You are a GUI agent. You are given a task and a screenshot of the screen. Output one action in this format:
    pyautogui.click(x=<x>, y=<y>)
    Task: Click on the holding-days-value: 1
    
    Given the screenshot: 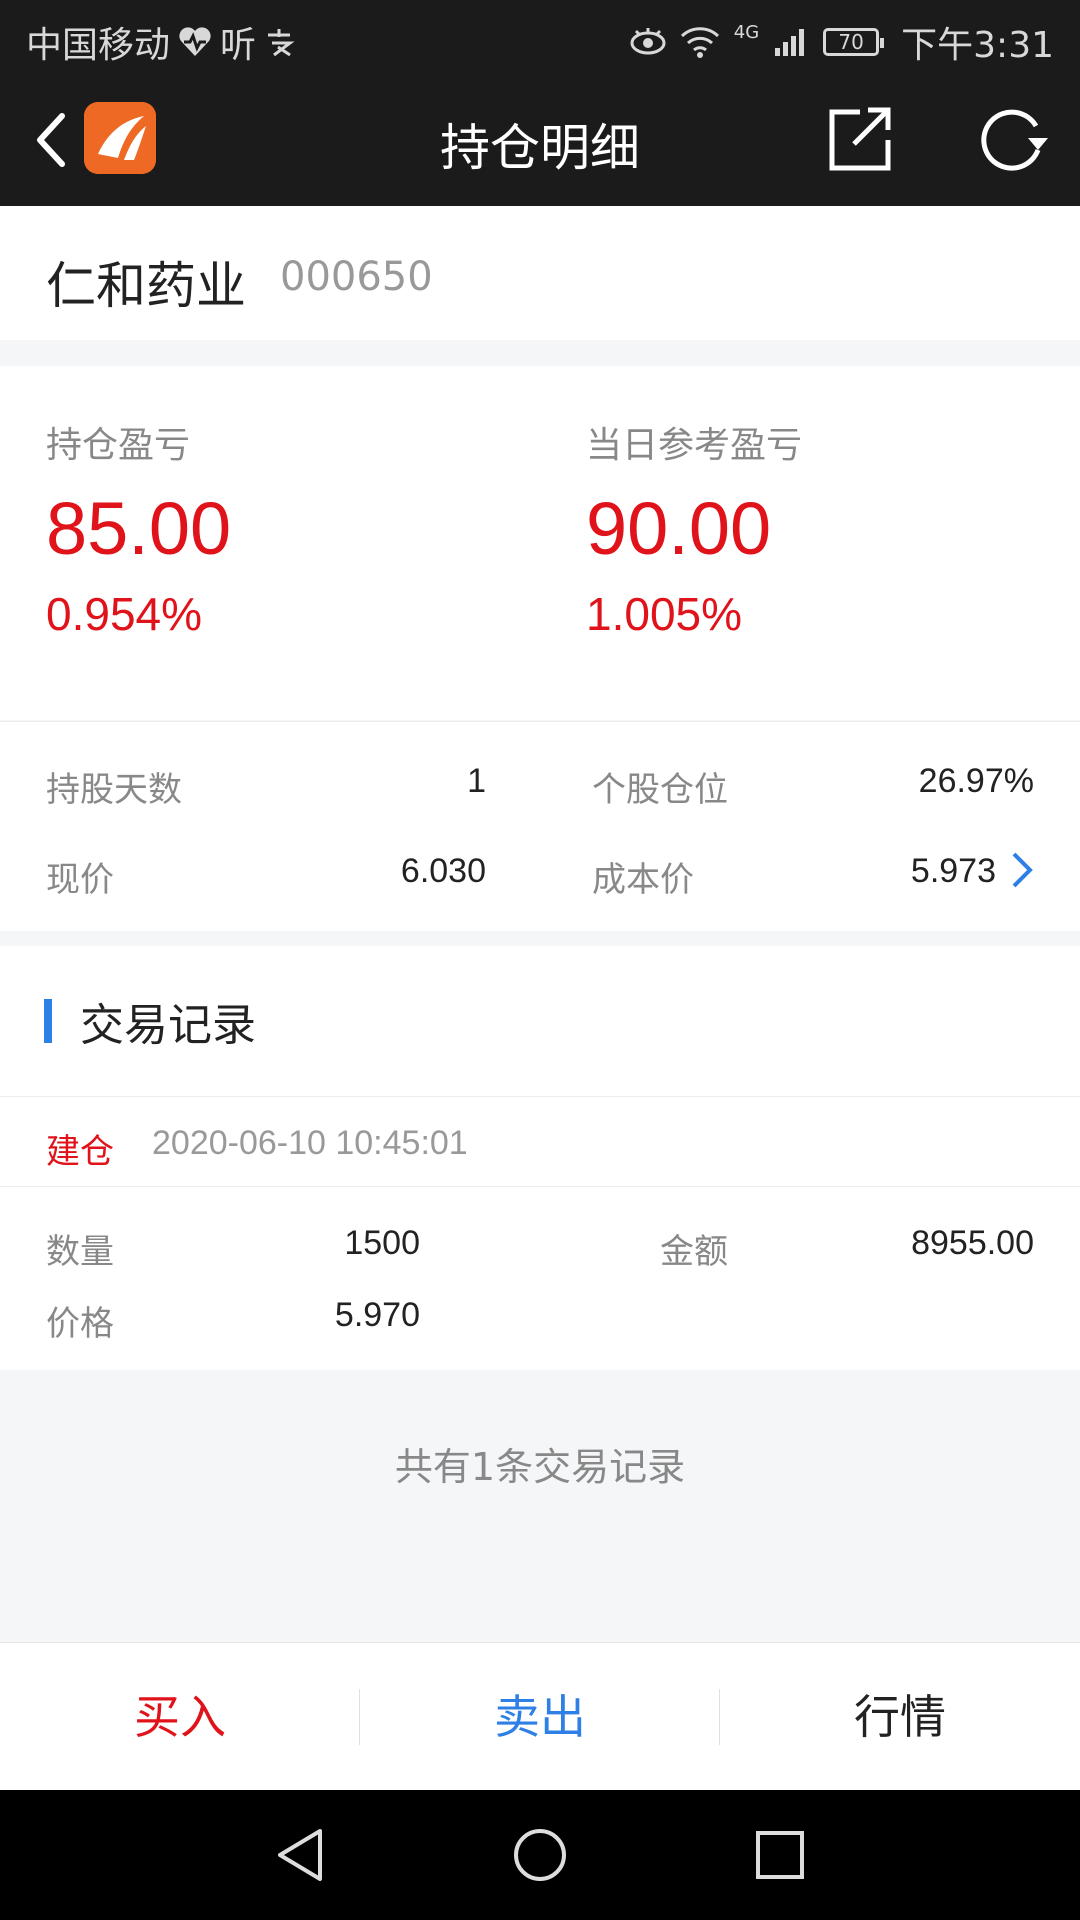 What is the action you would take?
    pyautogui.click(x=476, y=781)
    